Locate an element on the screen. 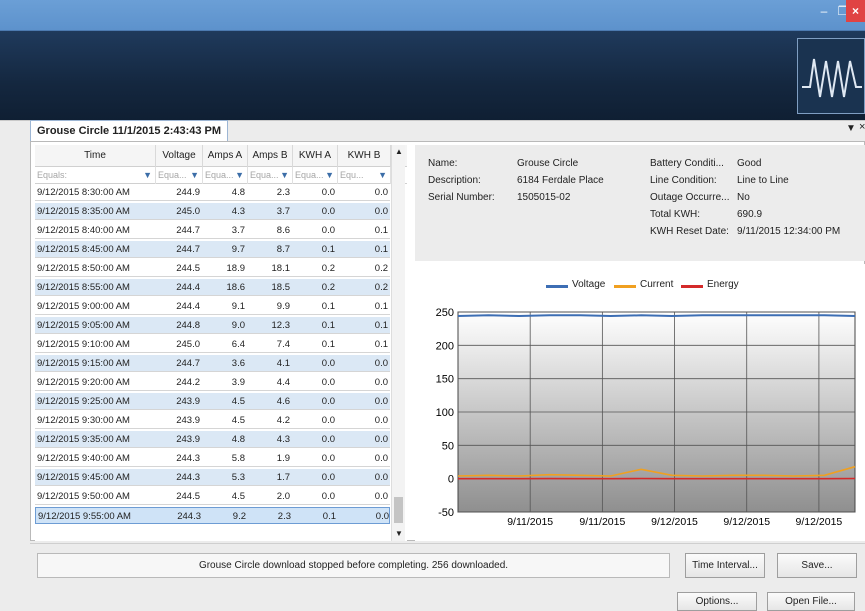 The image size is (865, 611). table-row: 9/12/2015 9:00:00 AM 244.4 9.1 9.9 0.1 0.1 is located at coordinates (212, 306).